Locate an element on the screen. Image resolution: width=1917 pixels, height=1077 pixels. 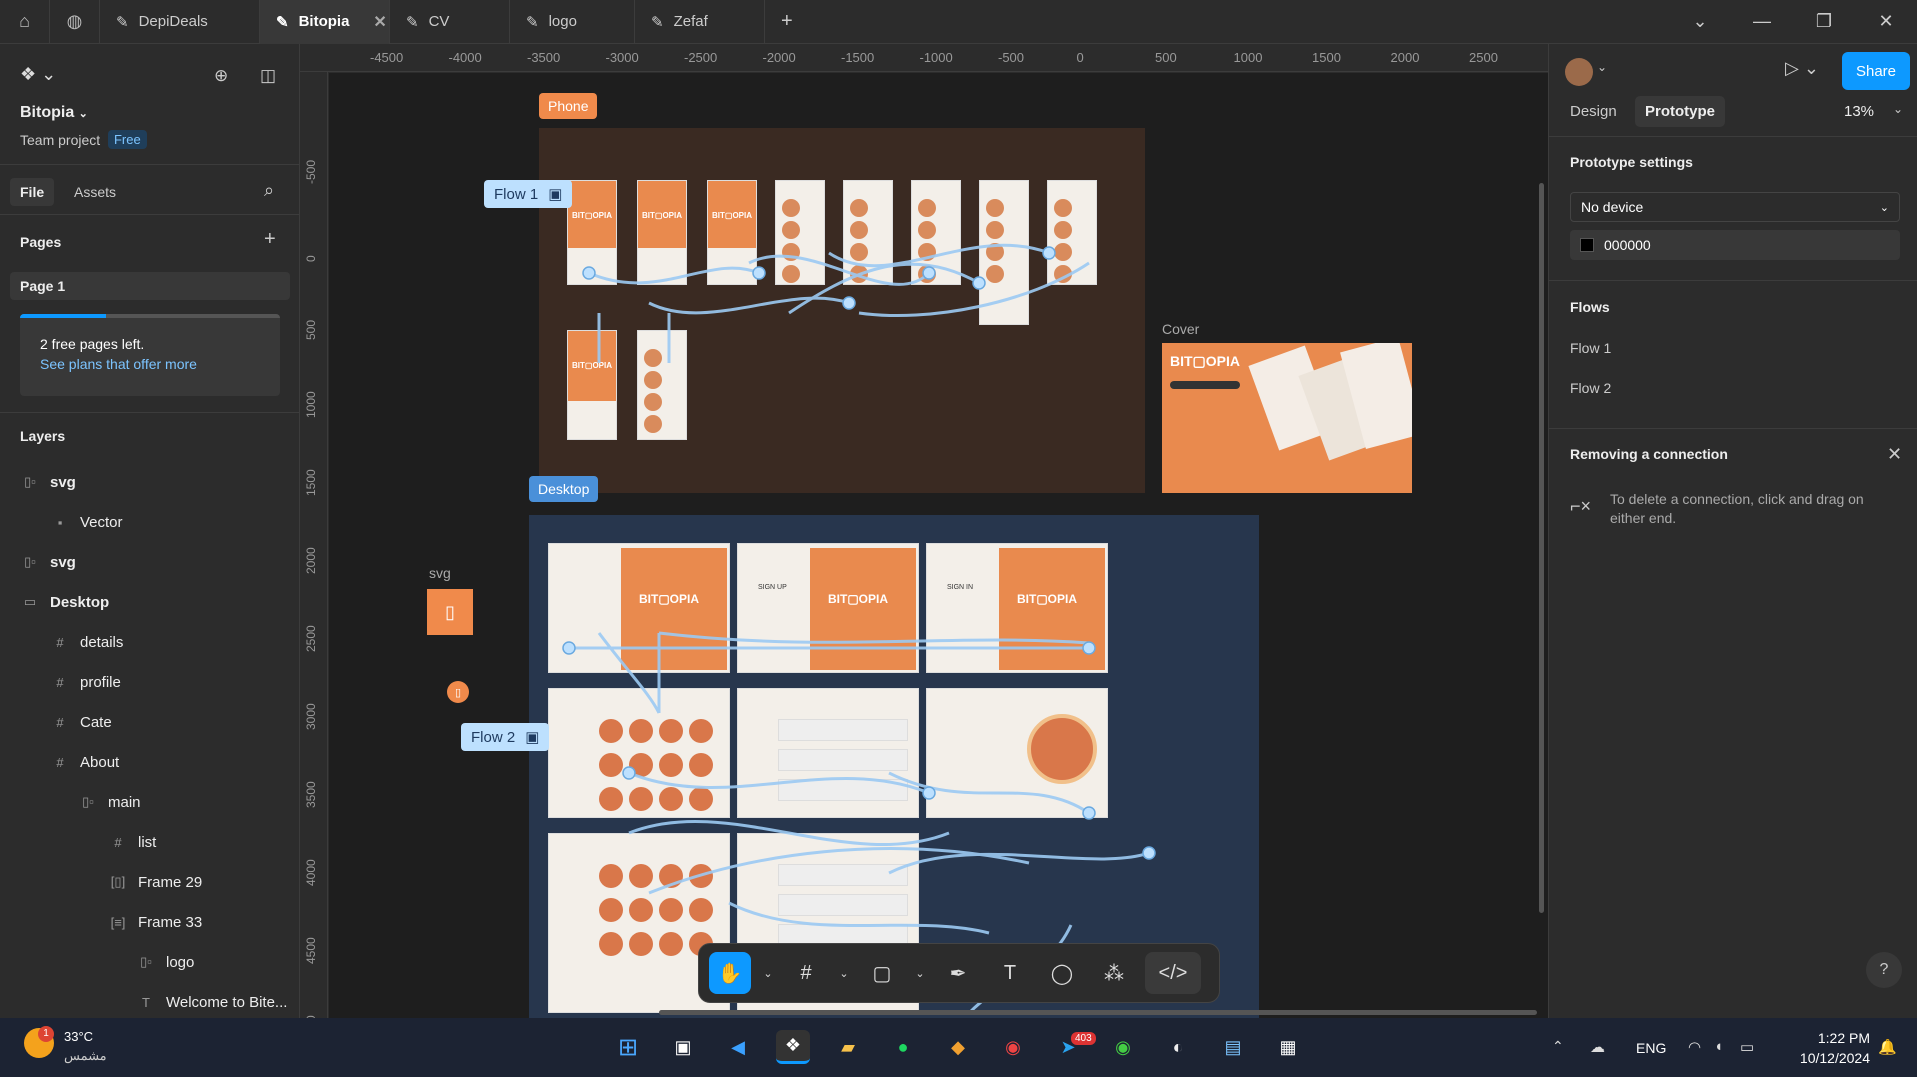
volume-icon: ◖ is located at coordinates (1718, 1046).